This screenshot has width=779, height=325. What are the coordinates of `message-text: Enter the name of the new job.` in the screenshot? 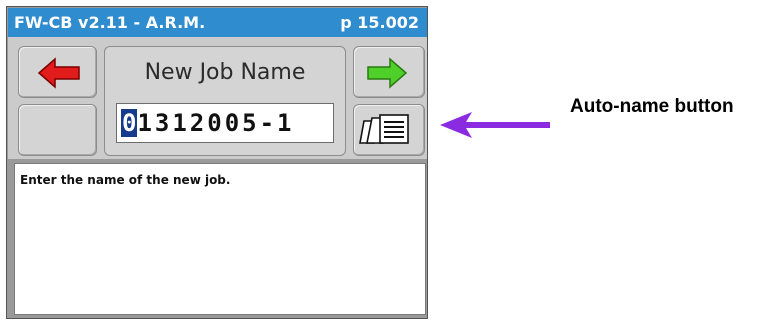 It's located at (125, 180).